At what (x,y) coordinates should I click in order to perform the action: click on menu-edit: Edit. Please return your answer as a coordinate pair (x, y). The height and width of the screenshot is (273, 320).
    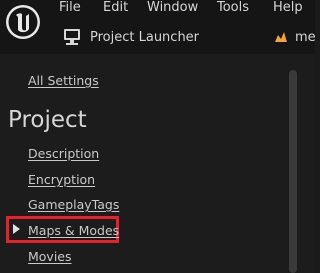
    Looking at the image, I should click on (115, 7).